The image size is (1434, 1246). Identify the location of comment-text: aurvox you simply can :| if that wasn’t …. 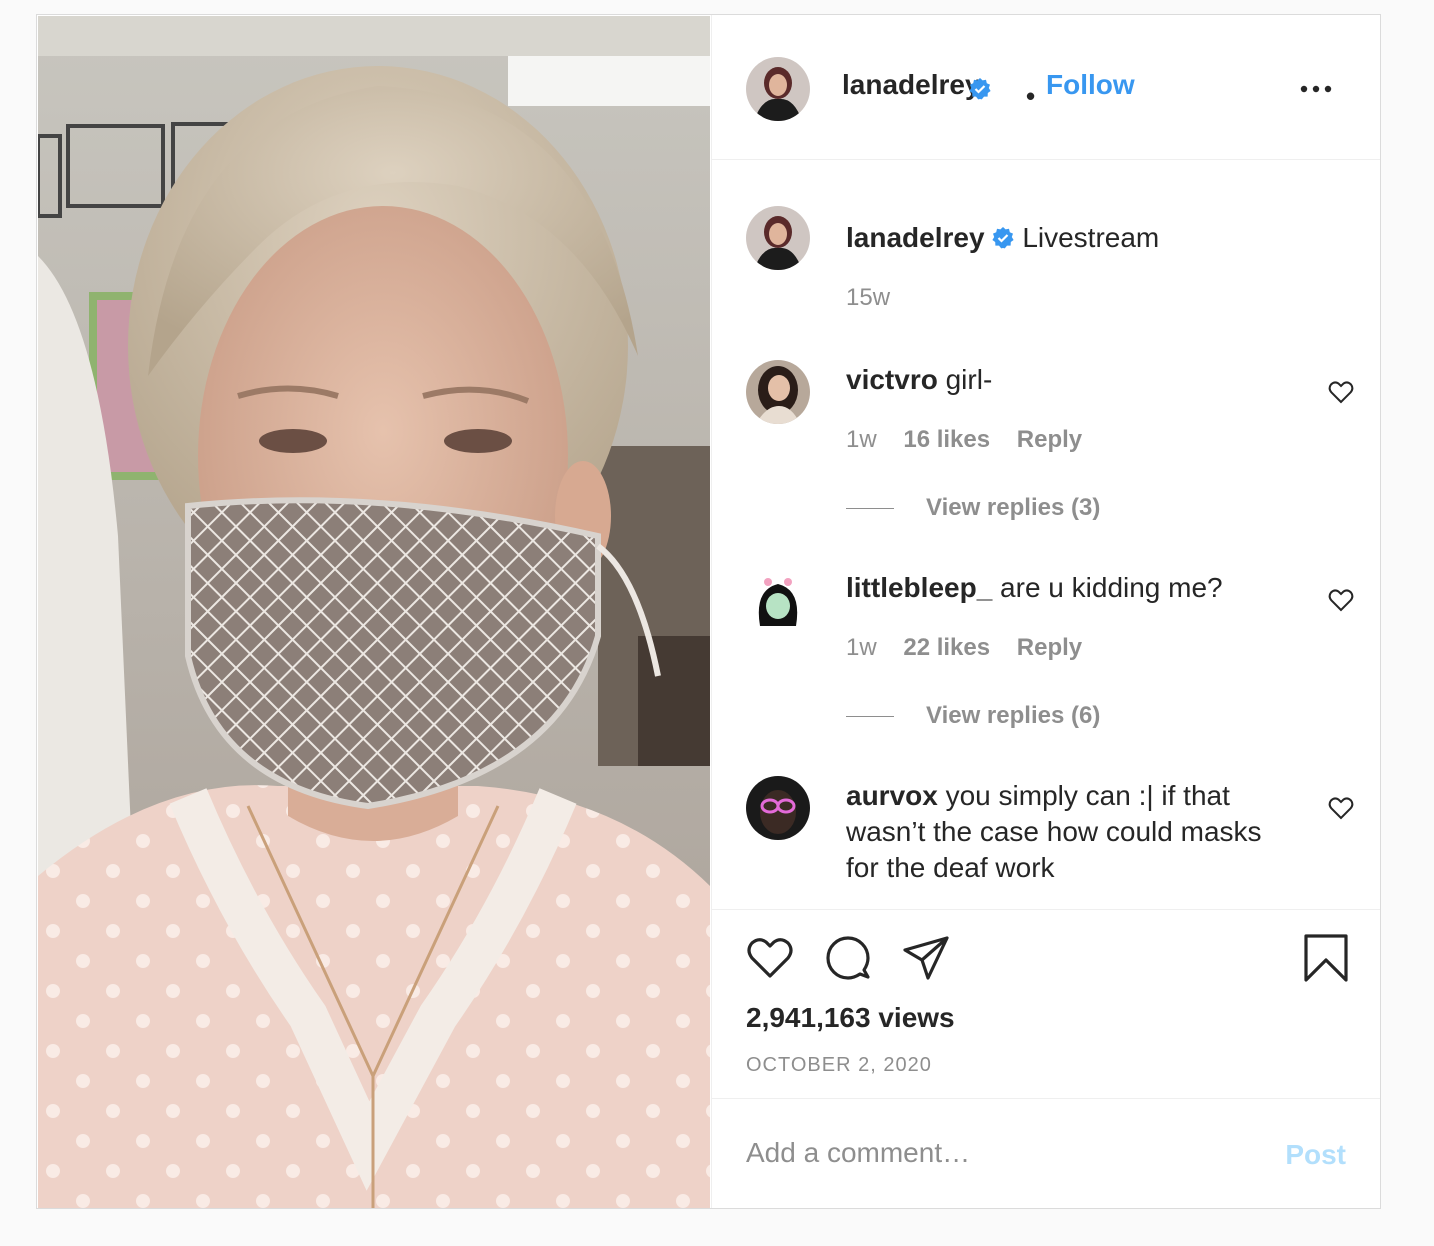
(1066, 832).